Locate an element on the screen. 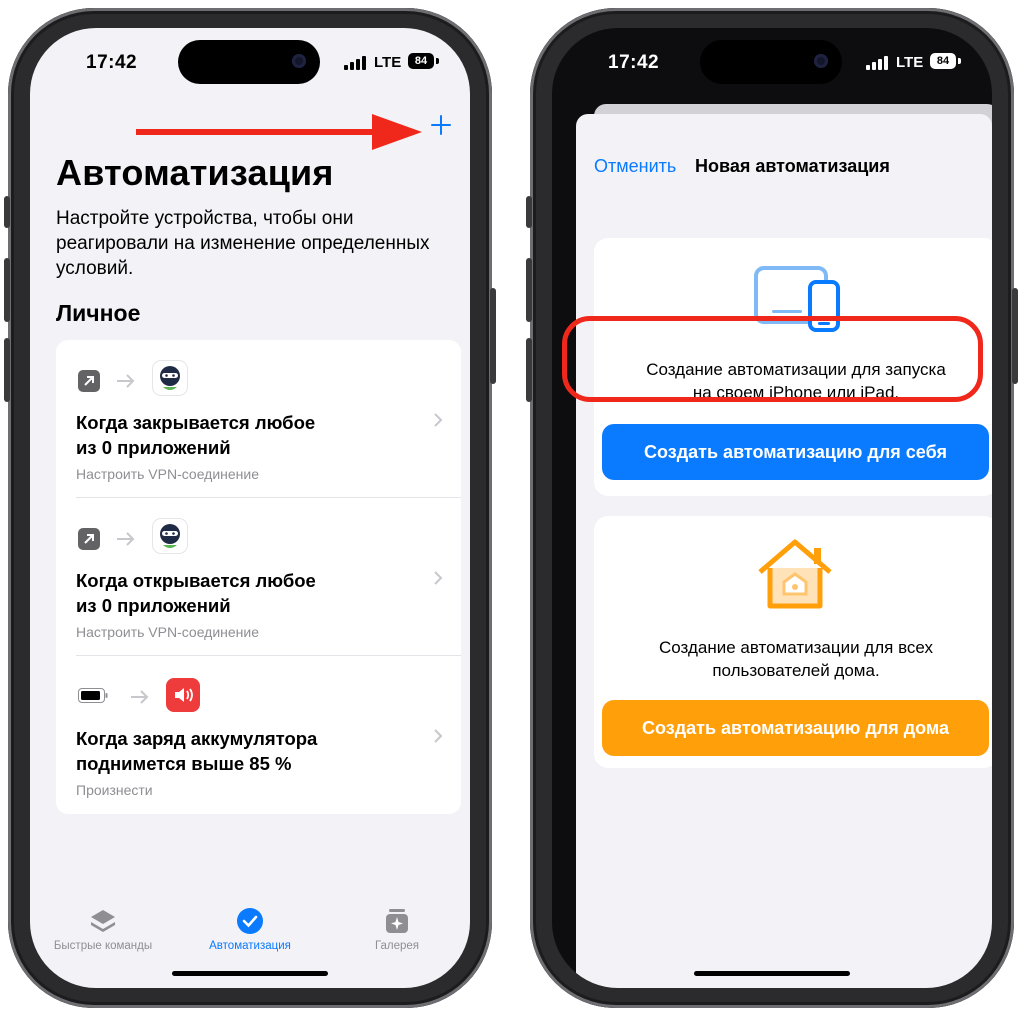 The width and height of the screenshot is (1024, 1016). red-arrow-annotation-icon is located at coordinates (279, 132).